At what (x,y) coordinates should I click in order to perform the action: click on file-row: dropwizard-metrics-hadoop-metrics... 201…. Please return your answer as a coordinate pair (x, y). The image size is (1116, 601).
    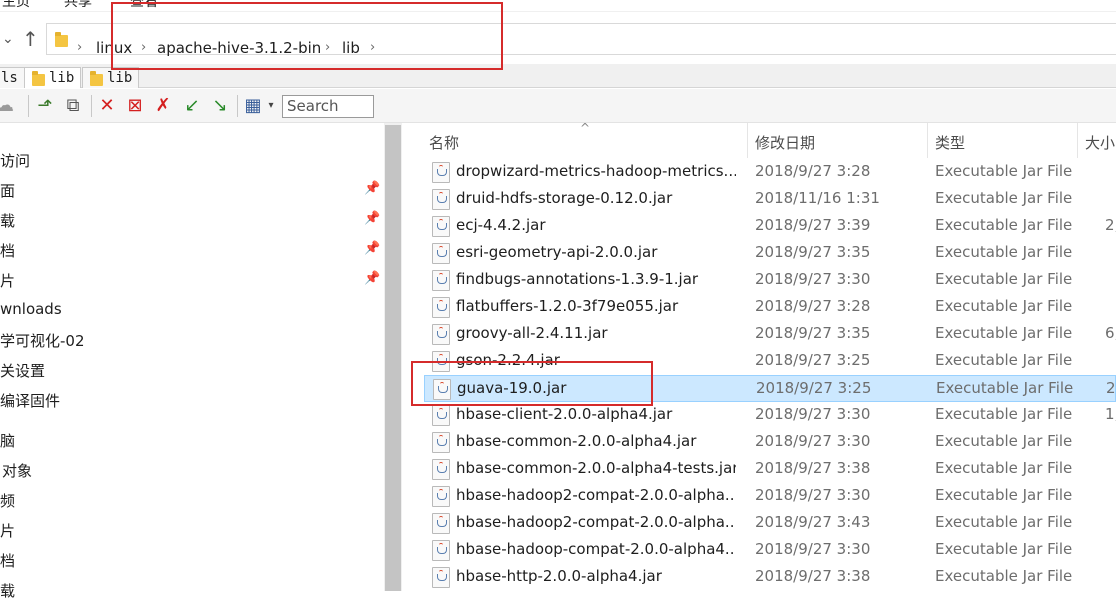
    Looking at the image, I should click on (770, 172).